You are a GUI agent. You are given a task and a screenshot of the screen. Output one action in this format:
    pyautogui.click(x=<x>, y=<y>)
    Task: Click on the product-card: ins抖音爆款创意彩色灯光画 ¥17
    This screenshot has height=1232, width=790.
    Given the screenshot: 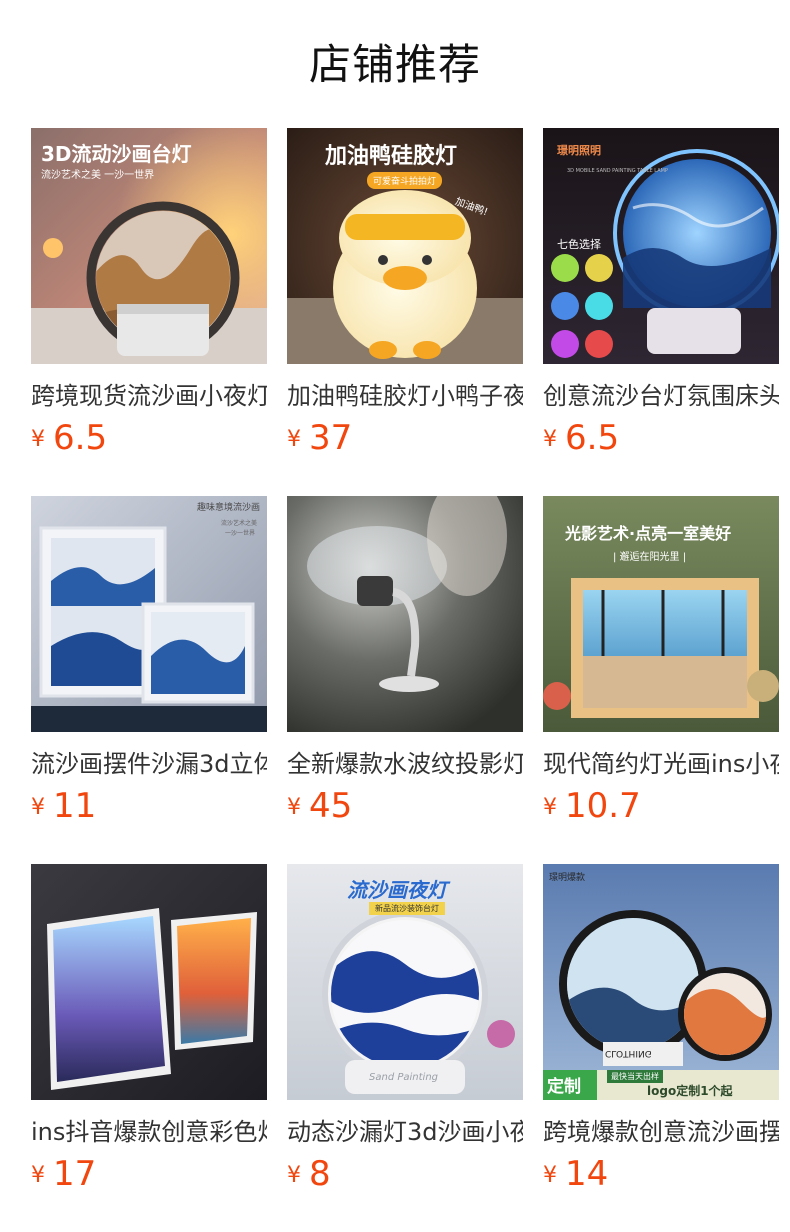 What is the action you would take?
    pyautogui.click(x=149, y=1029)
    